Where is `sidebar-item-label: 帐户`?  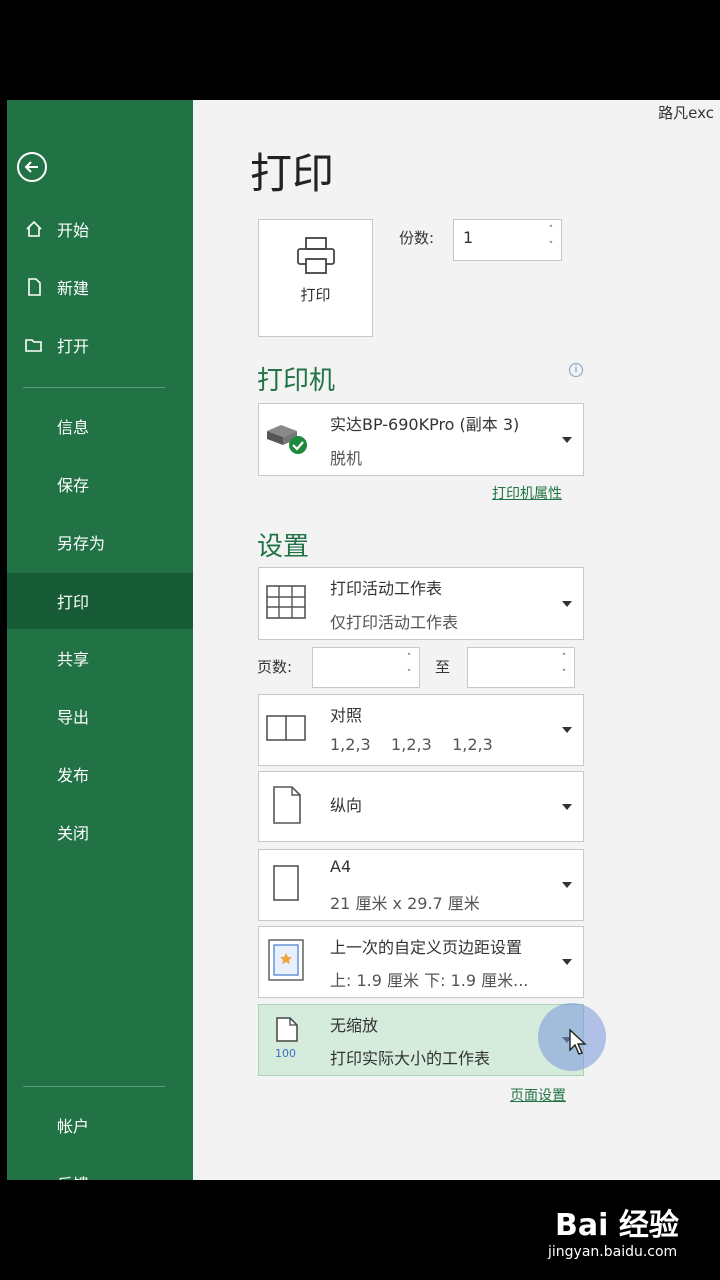
sidebar-item-label: 帐户 is located at coordinates (73, 1126).